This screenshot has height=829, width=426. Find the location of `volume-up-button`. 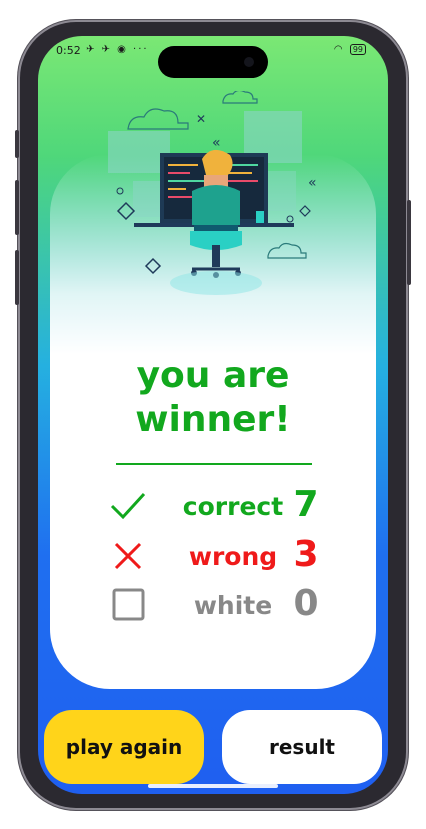

volume-up-button is located at coordinates (17, 207).